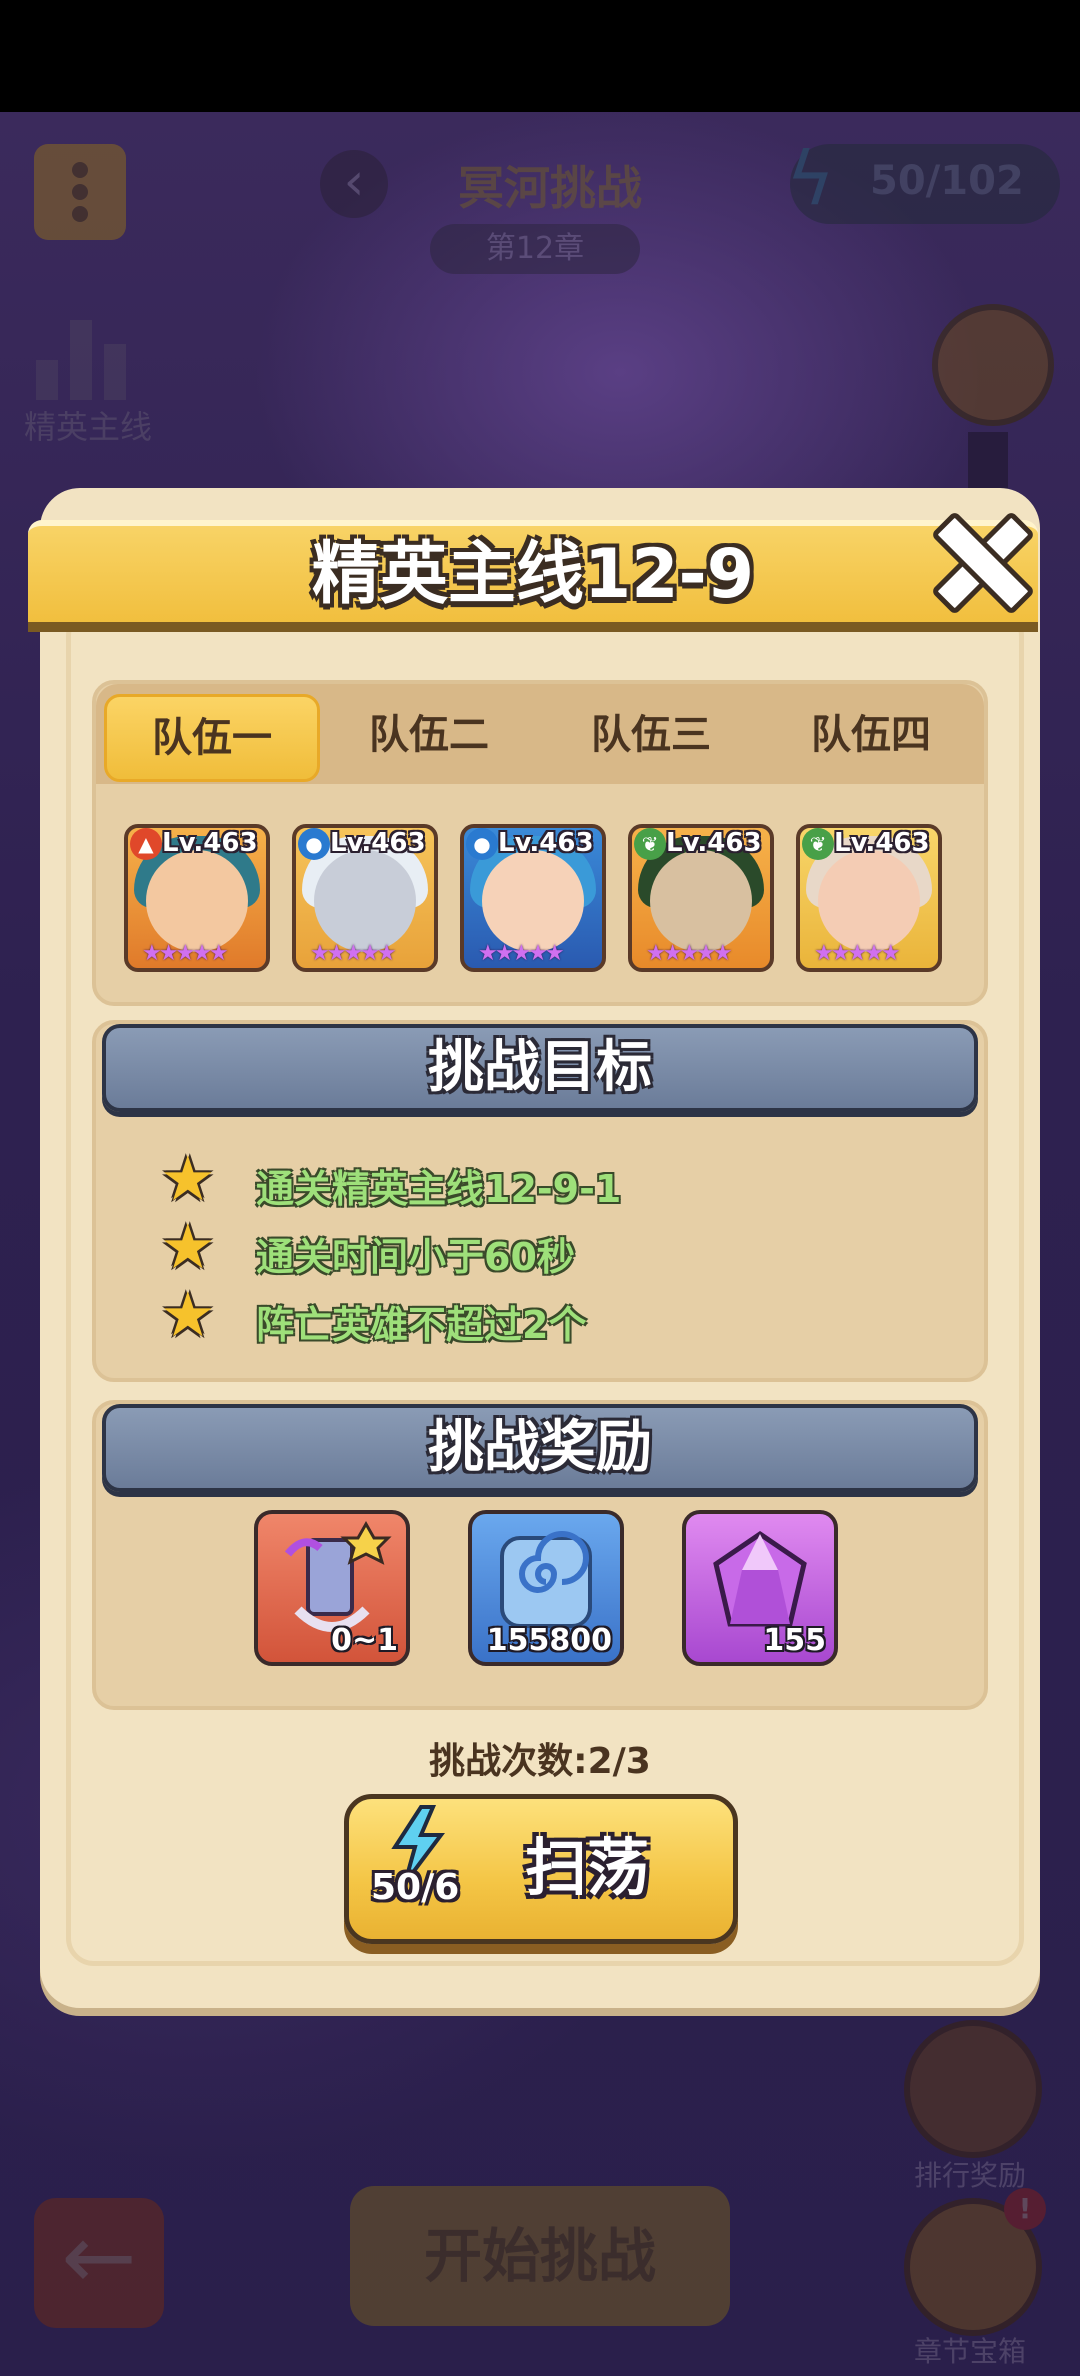 The image size is (1080, 2376). I want to click on fire-element-icon: ▲, so click(146, 844).